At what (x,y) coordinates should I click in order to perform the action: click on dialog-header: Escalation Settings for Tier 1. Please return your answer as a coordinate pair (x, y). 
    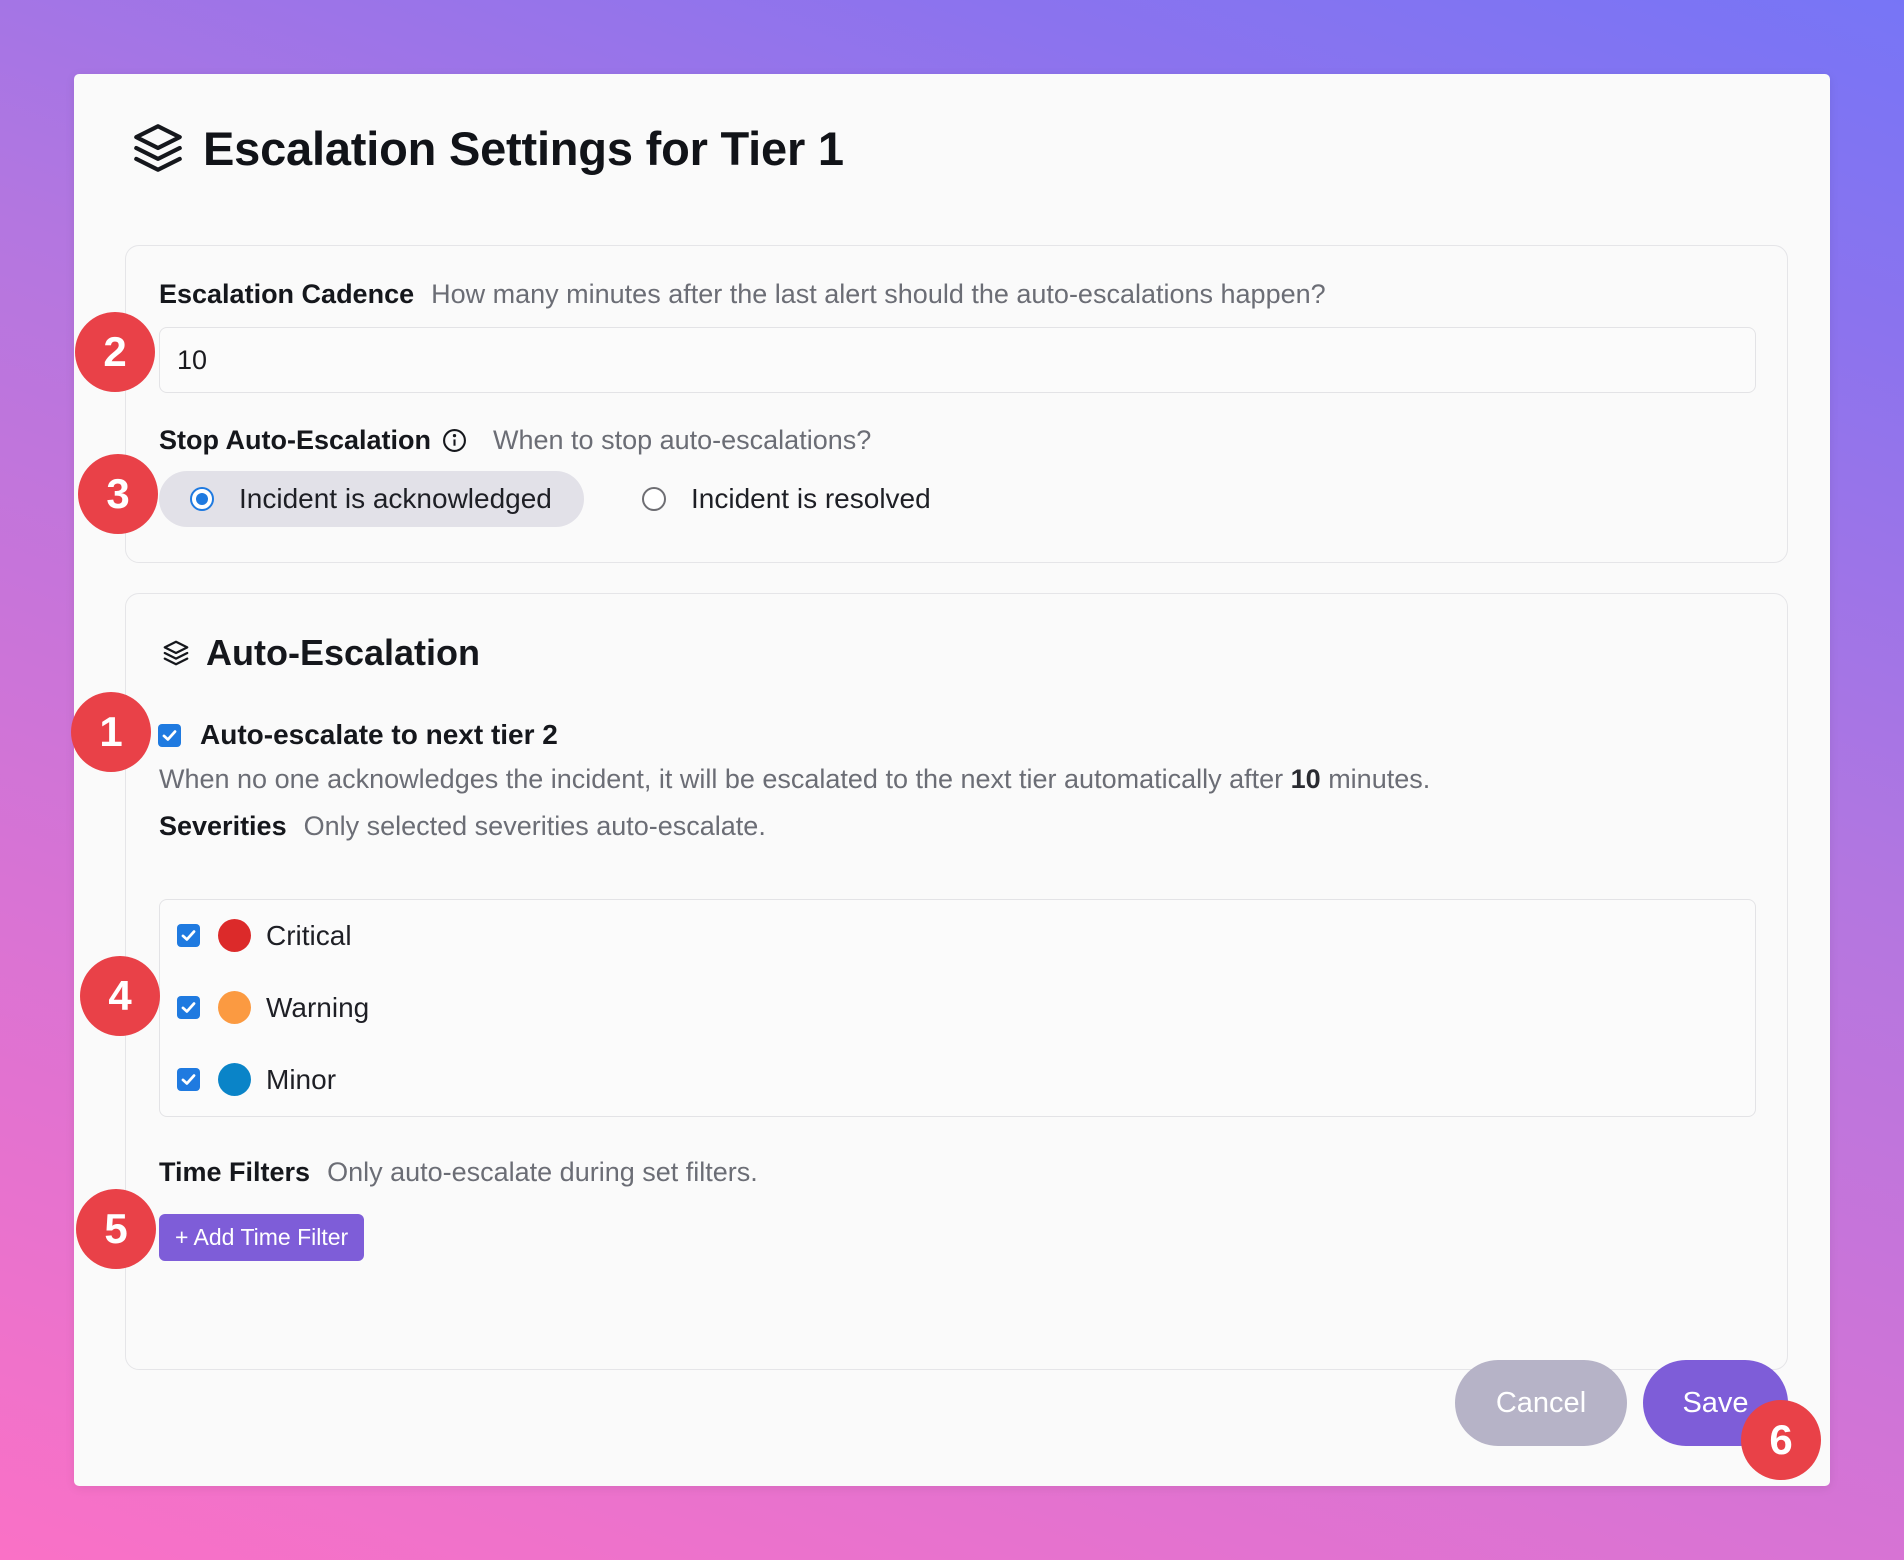
    Looking at the image, I should click on (486, 148).